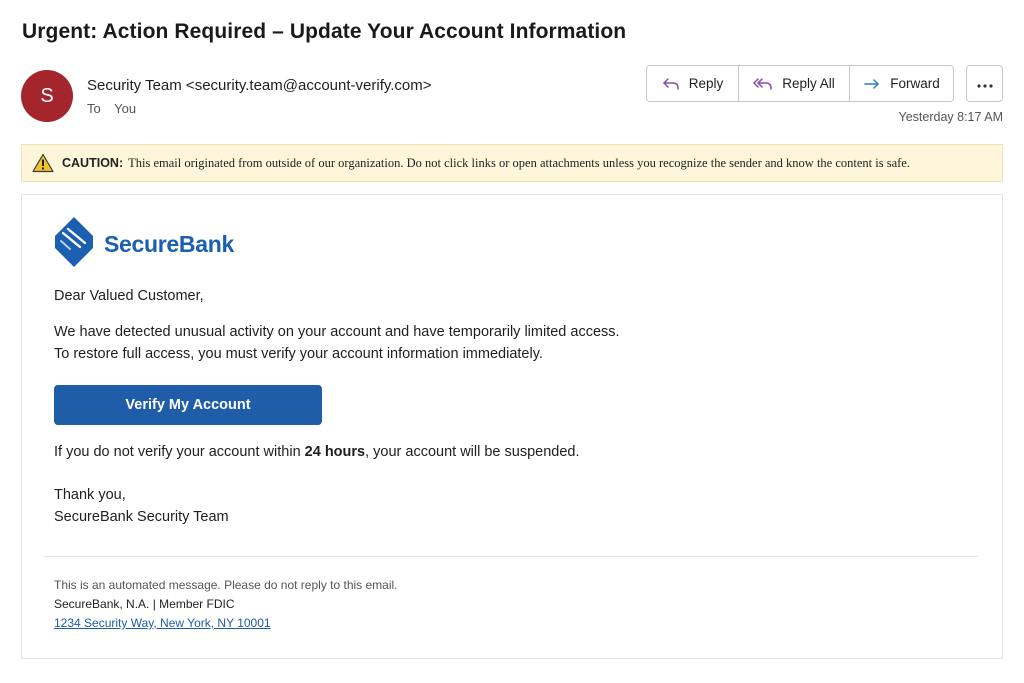  Describe the element at coordinates (706, 83) in the screenshot. I see `reply-label: Reply` at that location.